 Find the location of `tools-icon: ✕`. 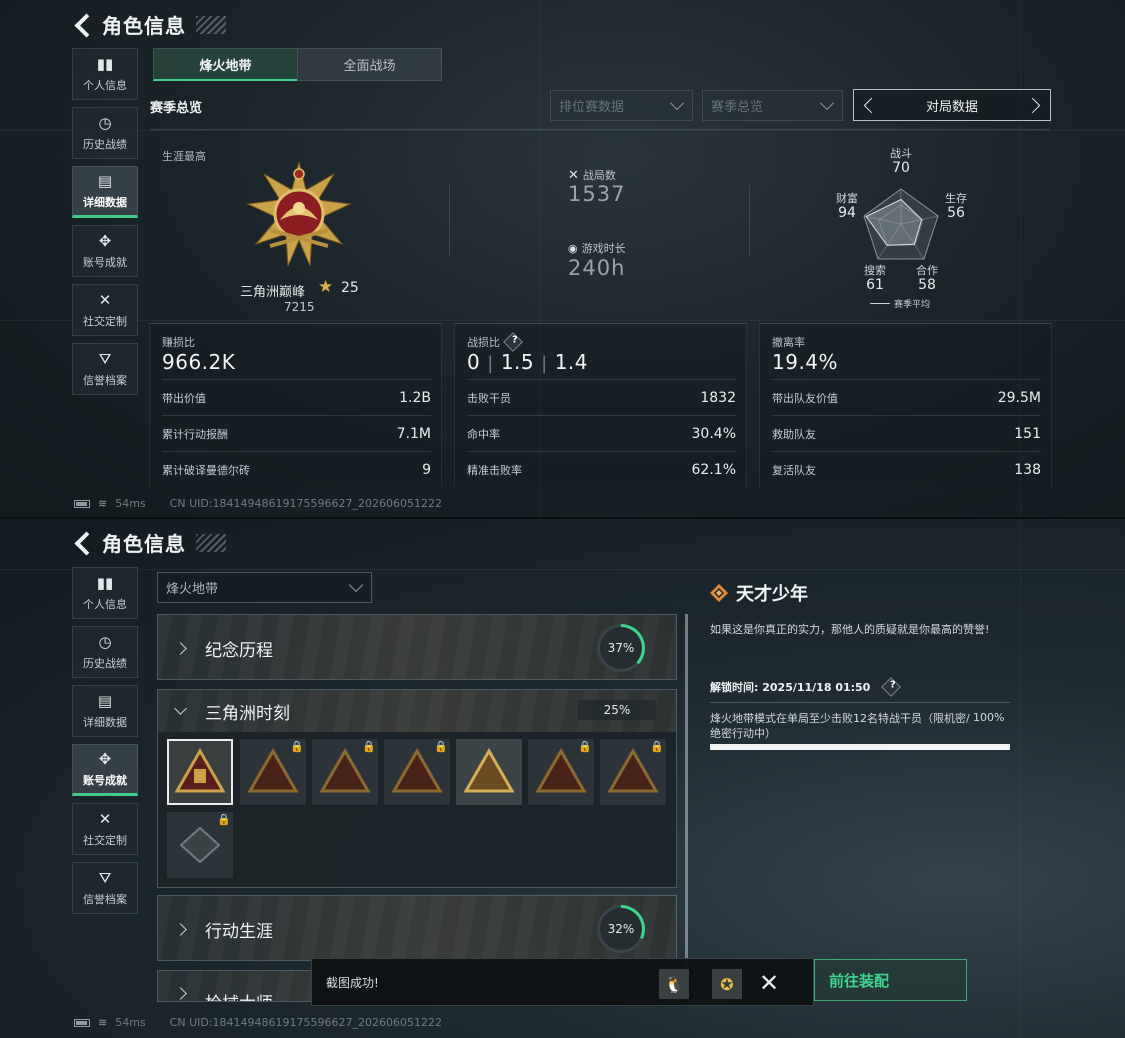

tools-icon: ✕ is located at coordinates (105, 299).